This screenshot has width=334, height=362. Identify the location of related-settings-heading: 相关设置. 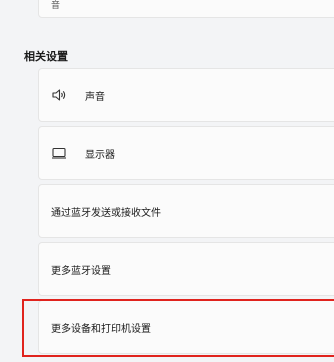
(46, 56).